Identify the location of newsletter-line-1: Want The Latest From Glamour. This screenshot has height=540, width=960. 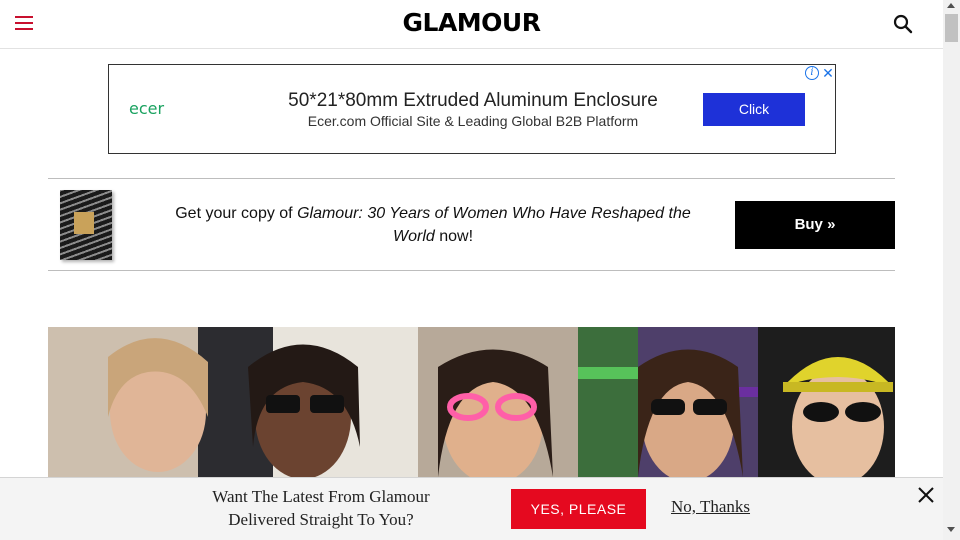
(321, 496).